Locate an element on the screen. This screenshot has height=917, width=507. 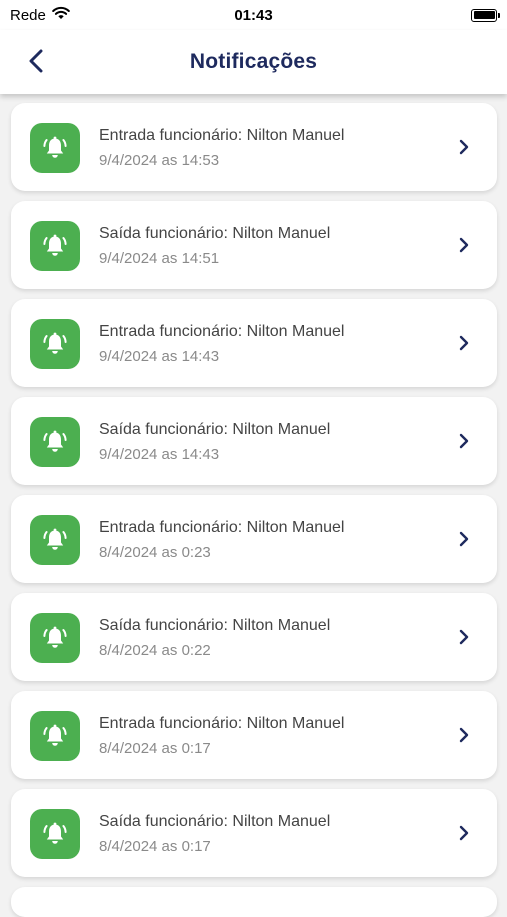
status-bar: Rede 01:43 is located at coordinates (253, 15).